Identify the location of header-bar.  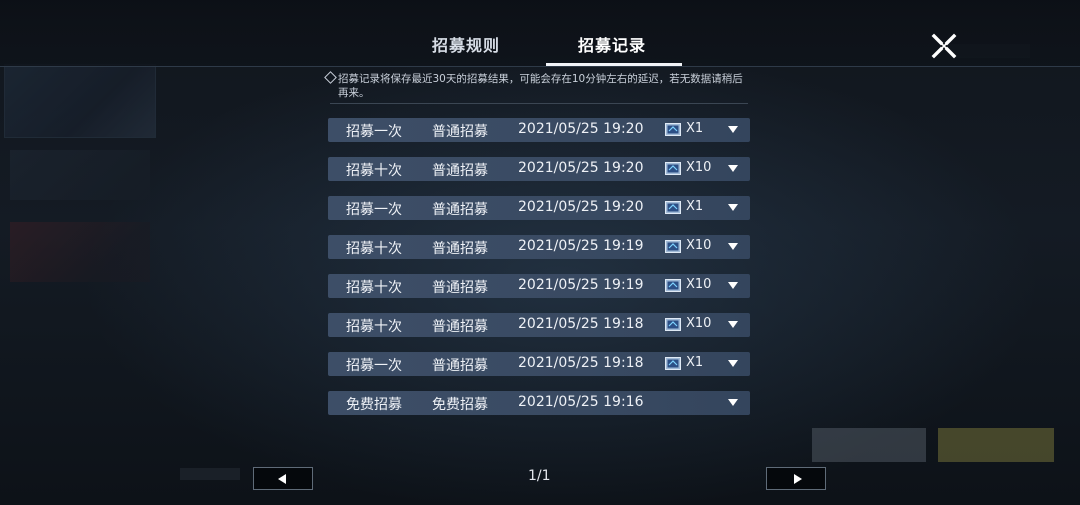
(540, 33).